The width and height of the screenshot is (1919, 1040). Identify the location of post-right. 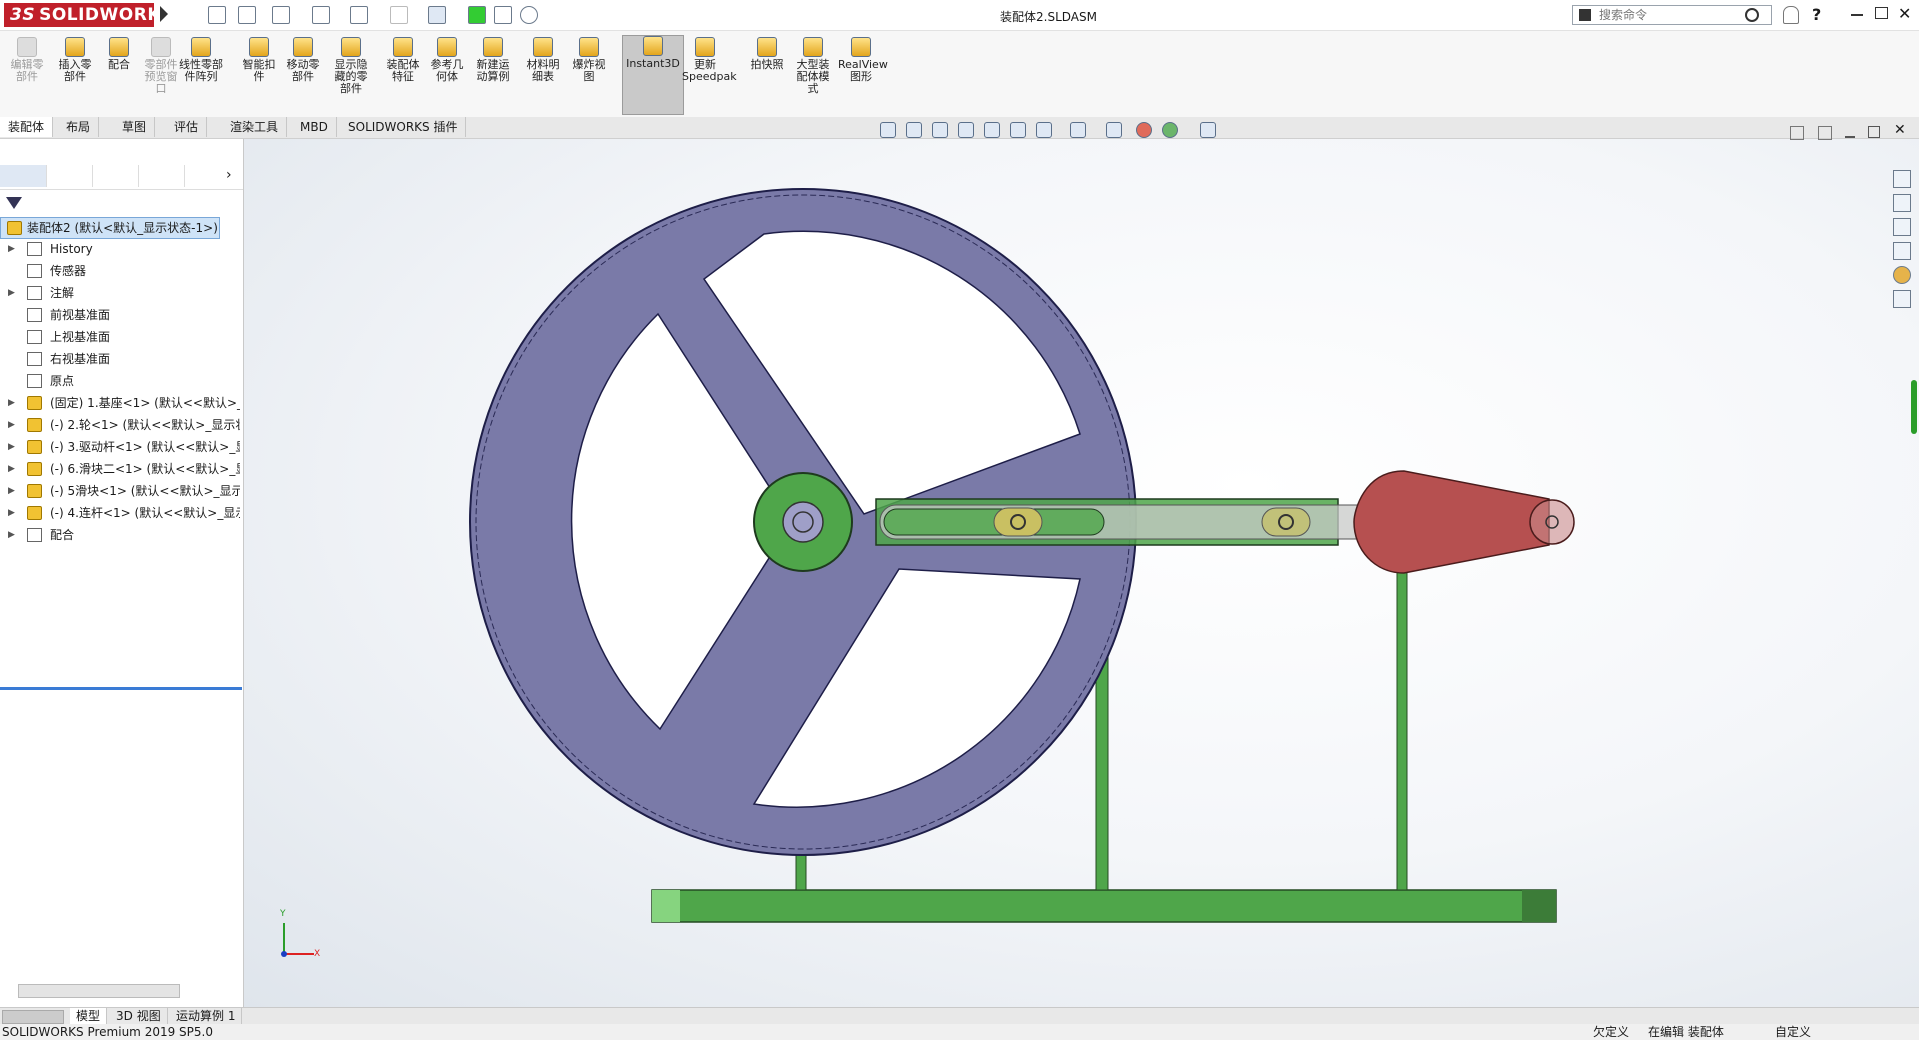
(1402, 729).